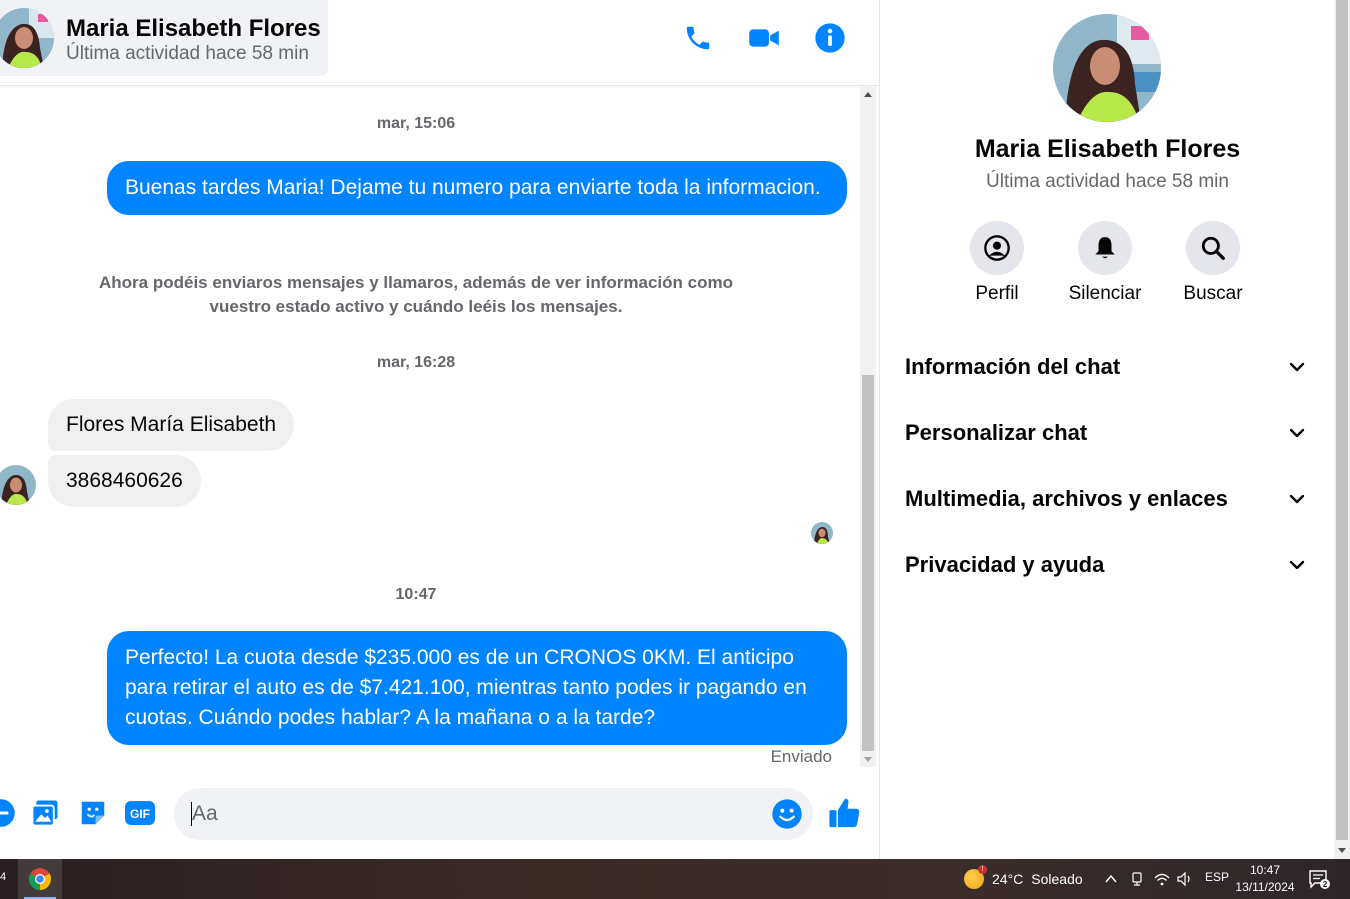 The image size is (1350, 899). I want to click on incoming-message: Flores María Elisabeth, so click(171, 425).